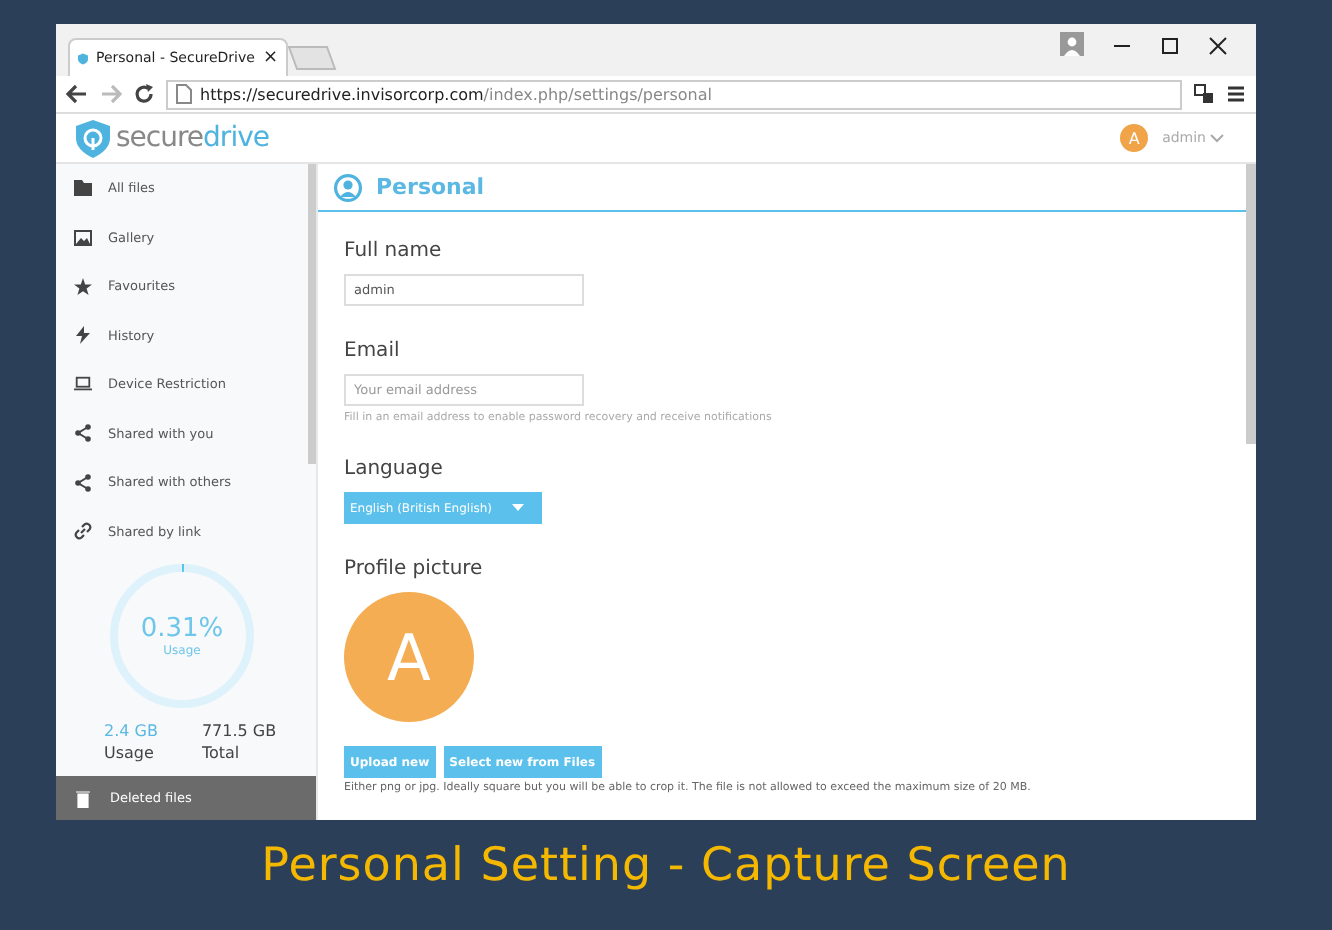 The image size is (1332, 930). I want to click on used-storage: 2.4 GB, so click(131, 731).